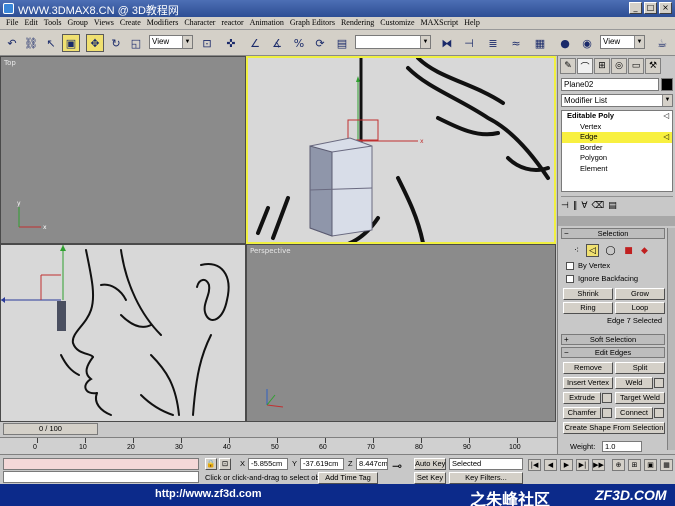 This screenshot has width=675, height=506. Describe the element at coordinates (199, 23) in the screenshot. I see `menu-character: Character` at that location.